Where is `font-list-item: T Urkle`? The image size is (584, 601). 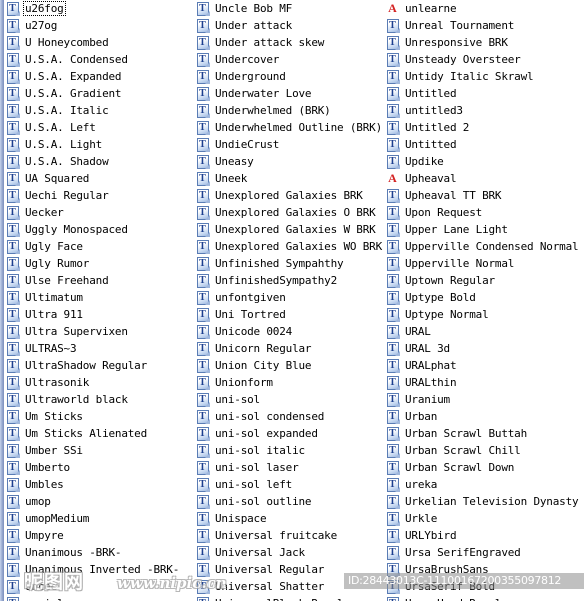 font-list-item: T Urkle is located at coordinates (482, 518).